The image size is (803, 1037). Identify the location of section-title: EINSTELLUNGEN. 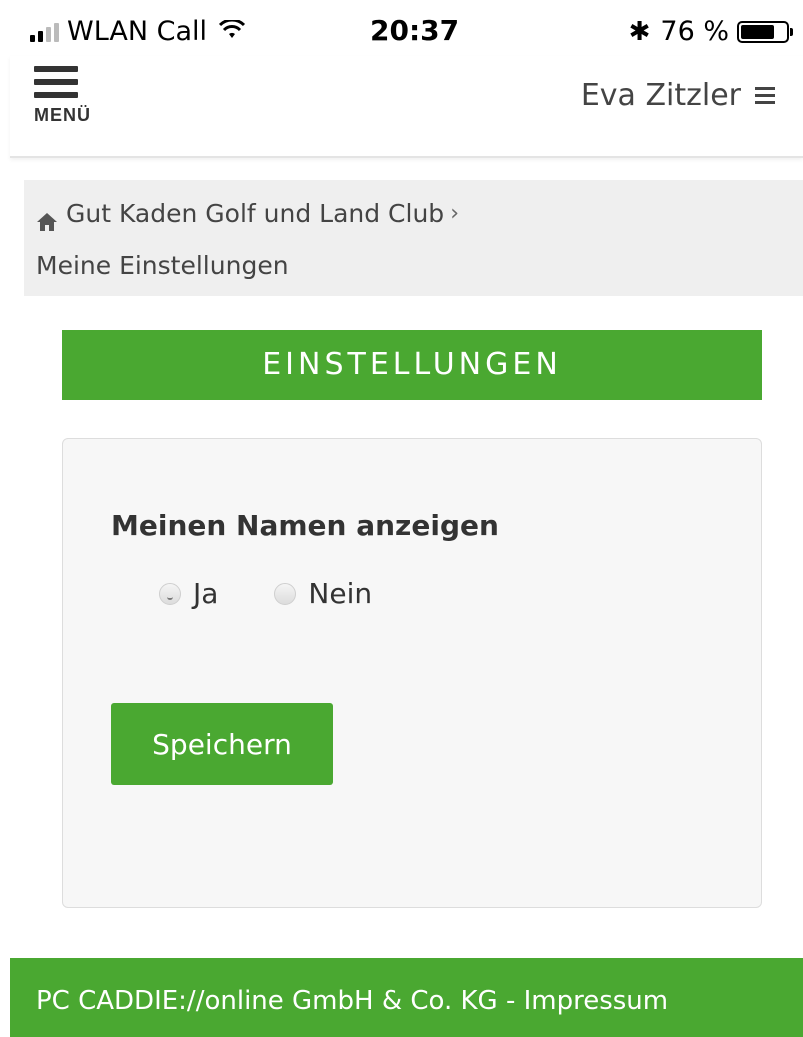
(412, 365).